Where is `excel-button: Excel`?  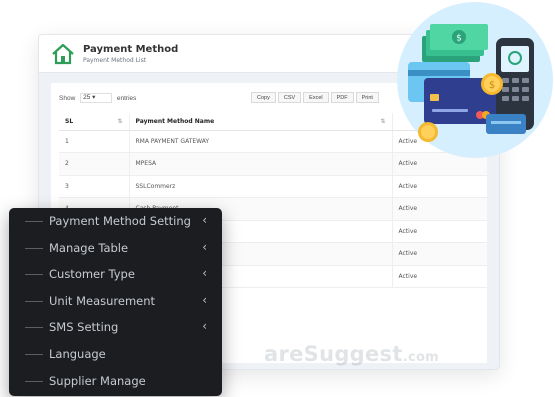
excel-button: Excel is located at coordinates (316, 97).